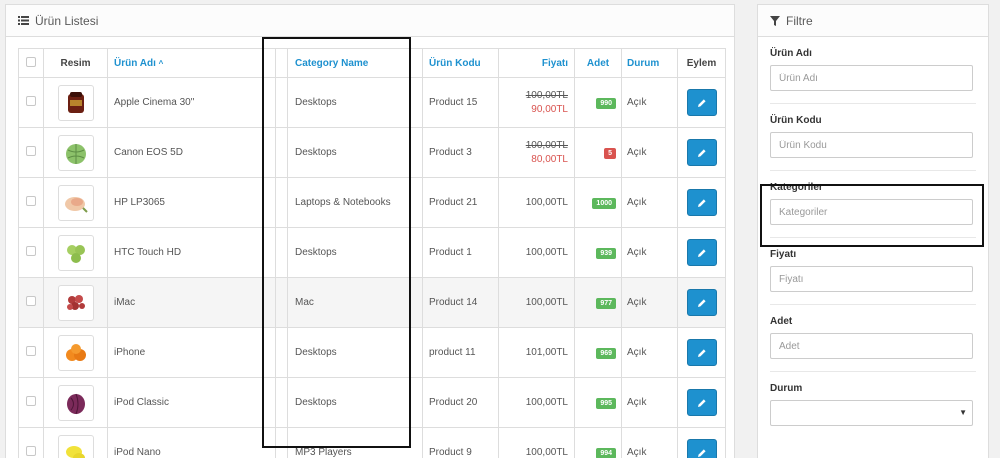 The width and height of the screenshot is (1000, 458). Describe the element at coordinates (23, 20) in the screenshot. I see `list-icon` at that location.